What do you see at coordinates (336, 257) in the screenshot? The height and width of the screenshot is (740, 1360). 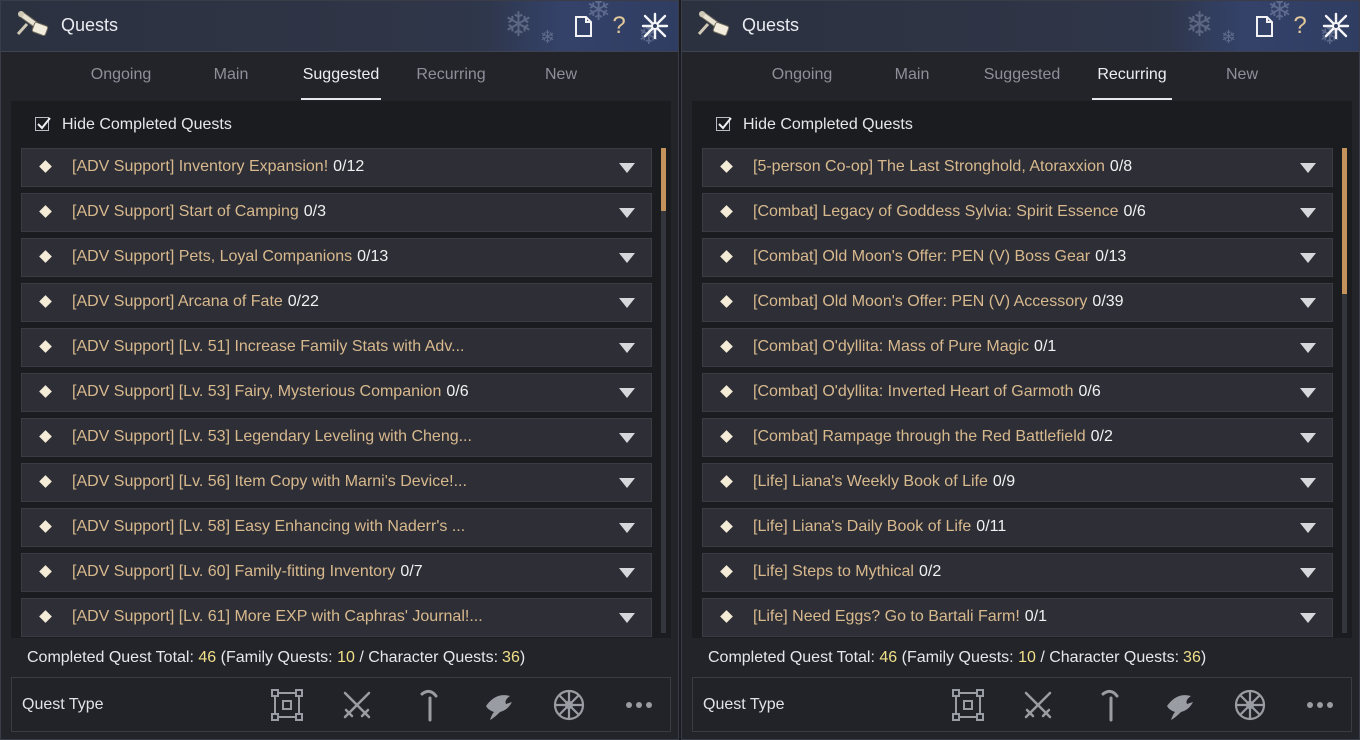 I see `quest-row: [ADV Support] Pets, Loyal Companions 0/13` at bounding box center [336, 257].